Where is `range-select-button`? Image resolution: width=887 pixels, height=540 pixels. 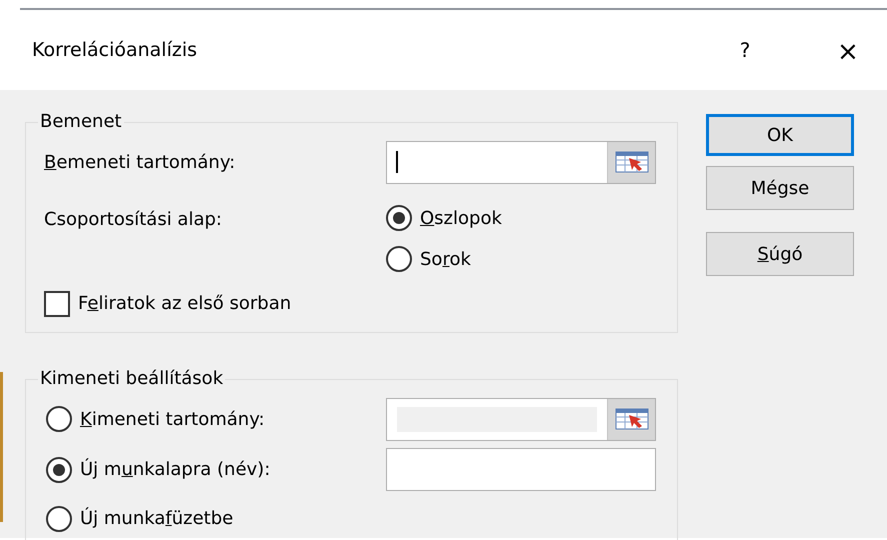 range-select-button is located at coordinates (631, 162).